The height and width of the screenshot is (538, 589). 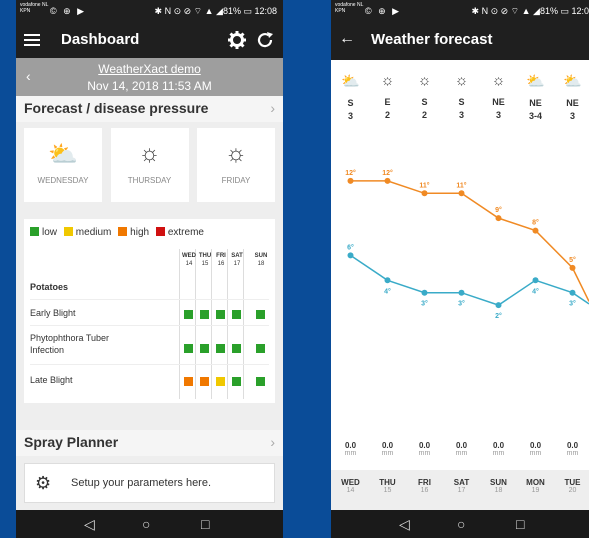 I want to click on day-name: WED, so click(x=350, y=482).